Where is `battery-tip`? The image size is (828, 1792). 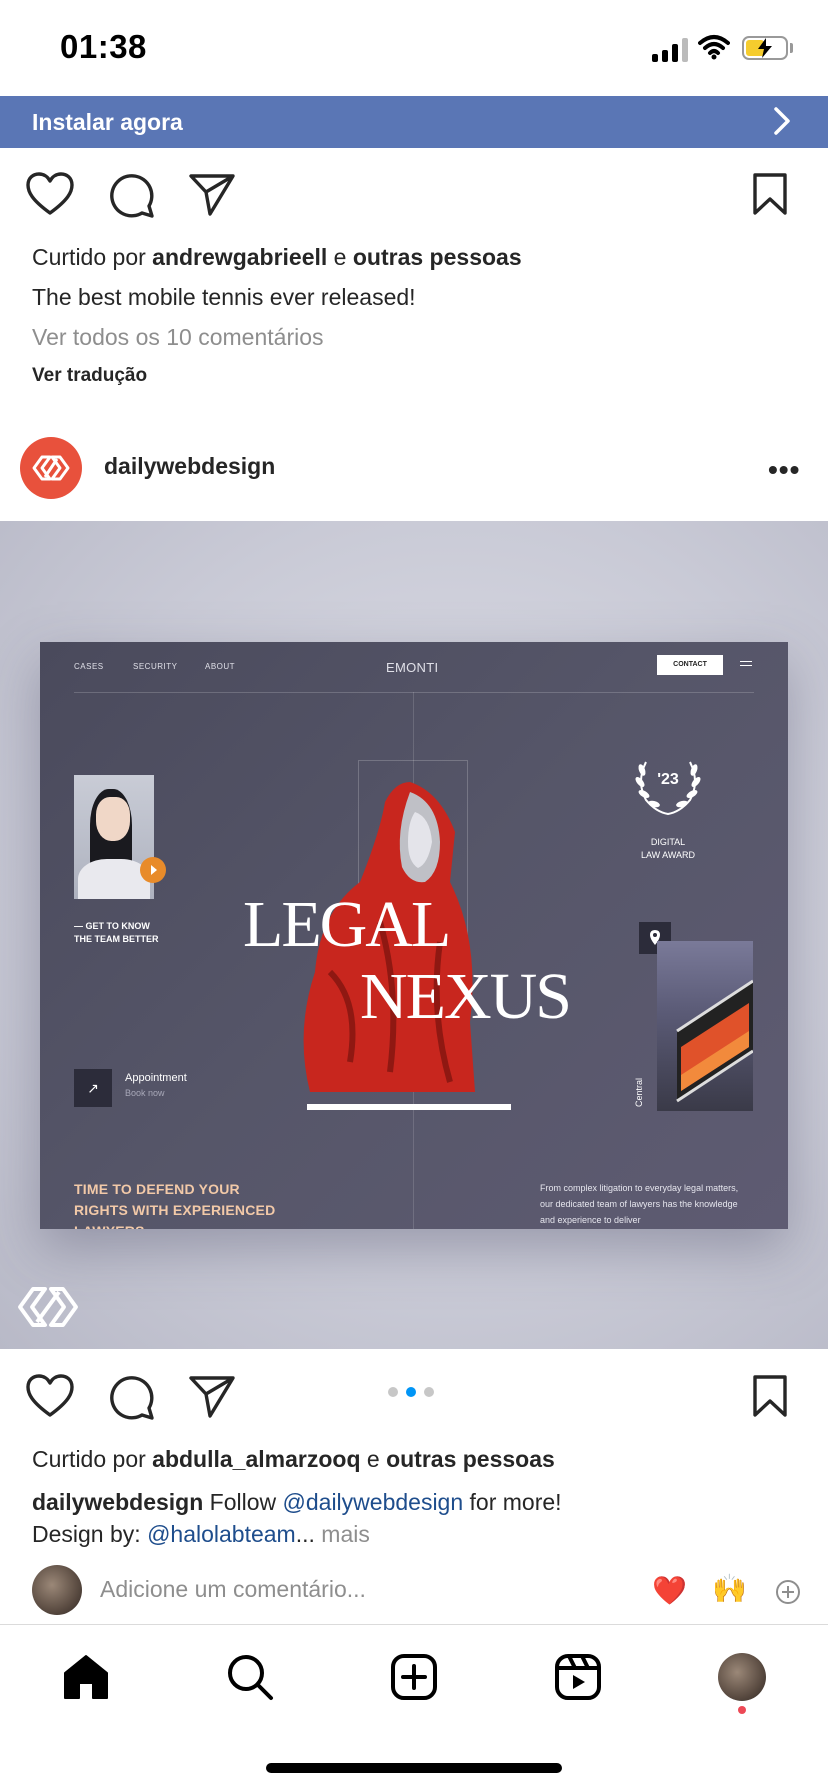 battery-tip is located at coordinates (791, 48).